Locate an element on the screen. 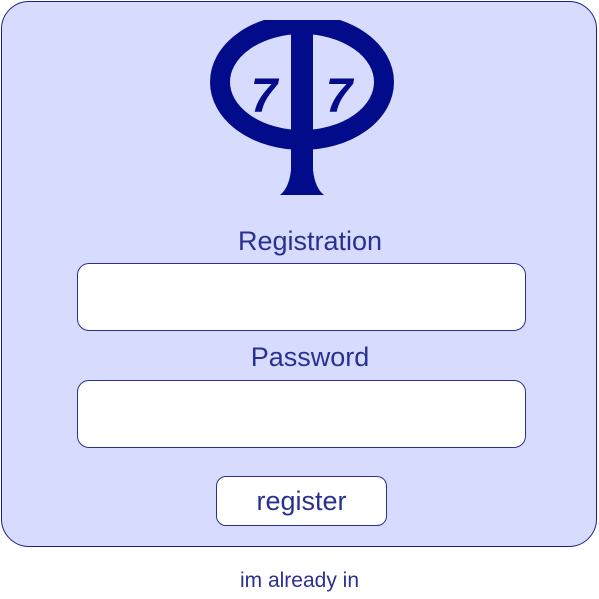 This screenshot has height=599, width=599. logo-stem is located at coordinates (302, 109).